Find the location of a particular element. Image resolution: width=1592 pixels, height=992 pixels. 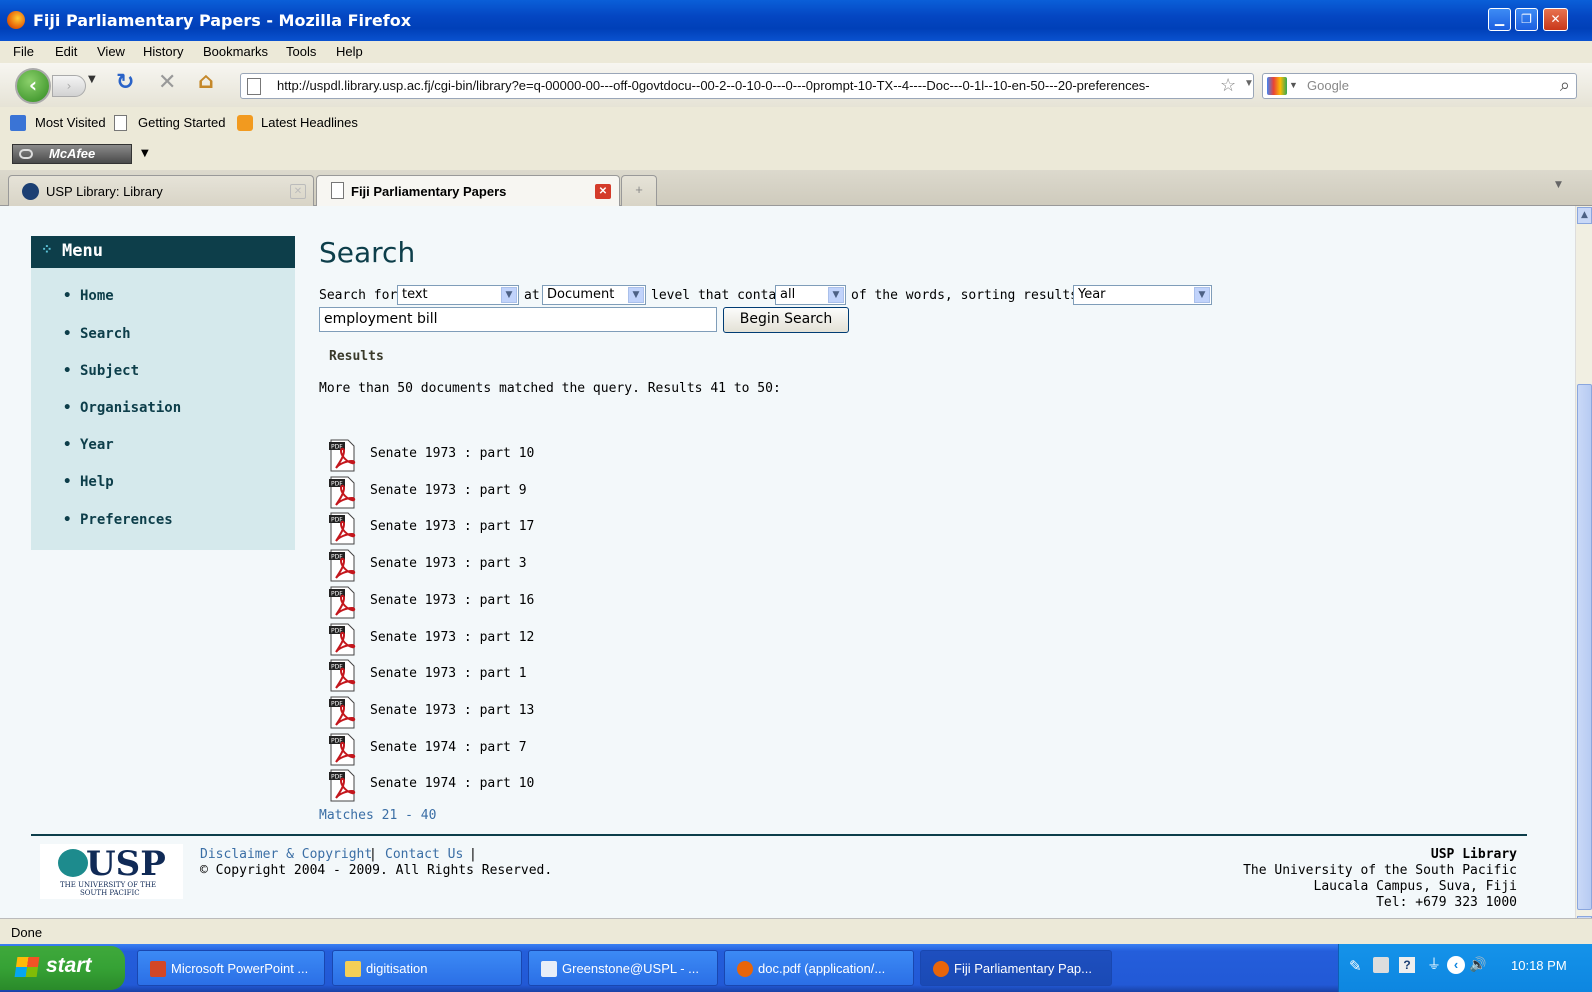

menu-tools: Tools is located at coordinates (301, 51).